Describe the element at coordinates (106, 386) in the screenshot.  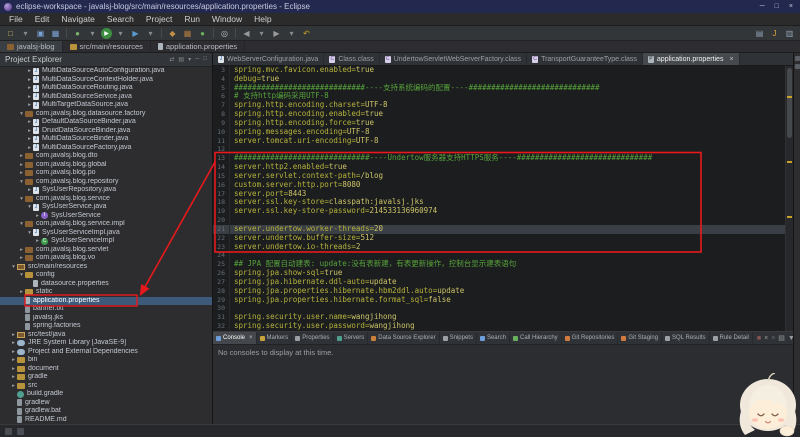
I see `tree-item-src: ▸ src` at that location.